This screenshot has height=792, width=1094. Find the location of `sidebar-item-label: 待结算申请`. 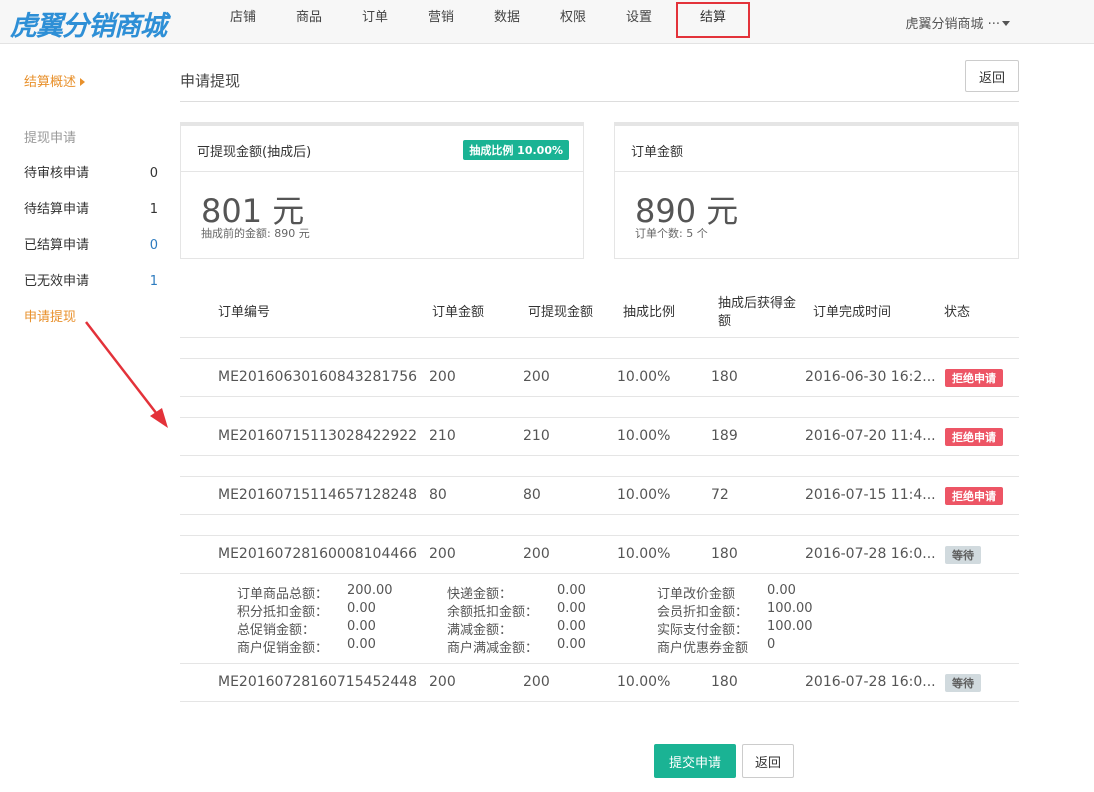

sidebar-item-label: 待结算申请 is located at coordinates (57, 209).